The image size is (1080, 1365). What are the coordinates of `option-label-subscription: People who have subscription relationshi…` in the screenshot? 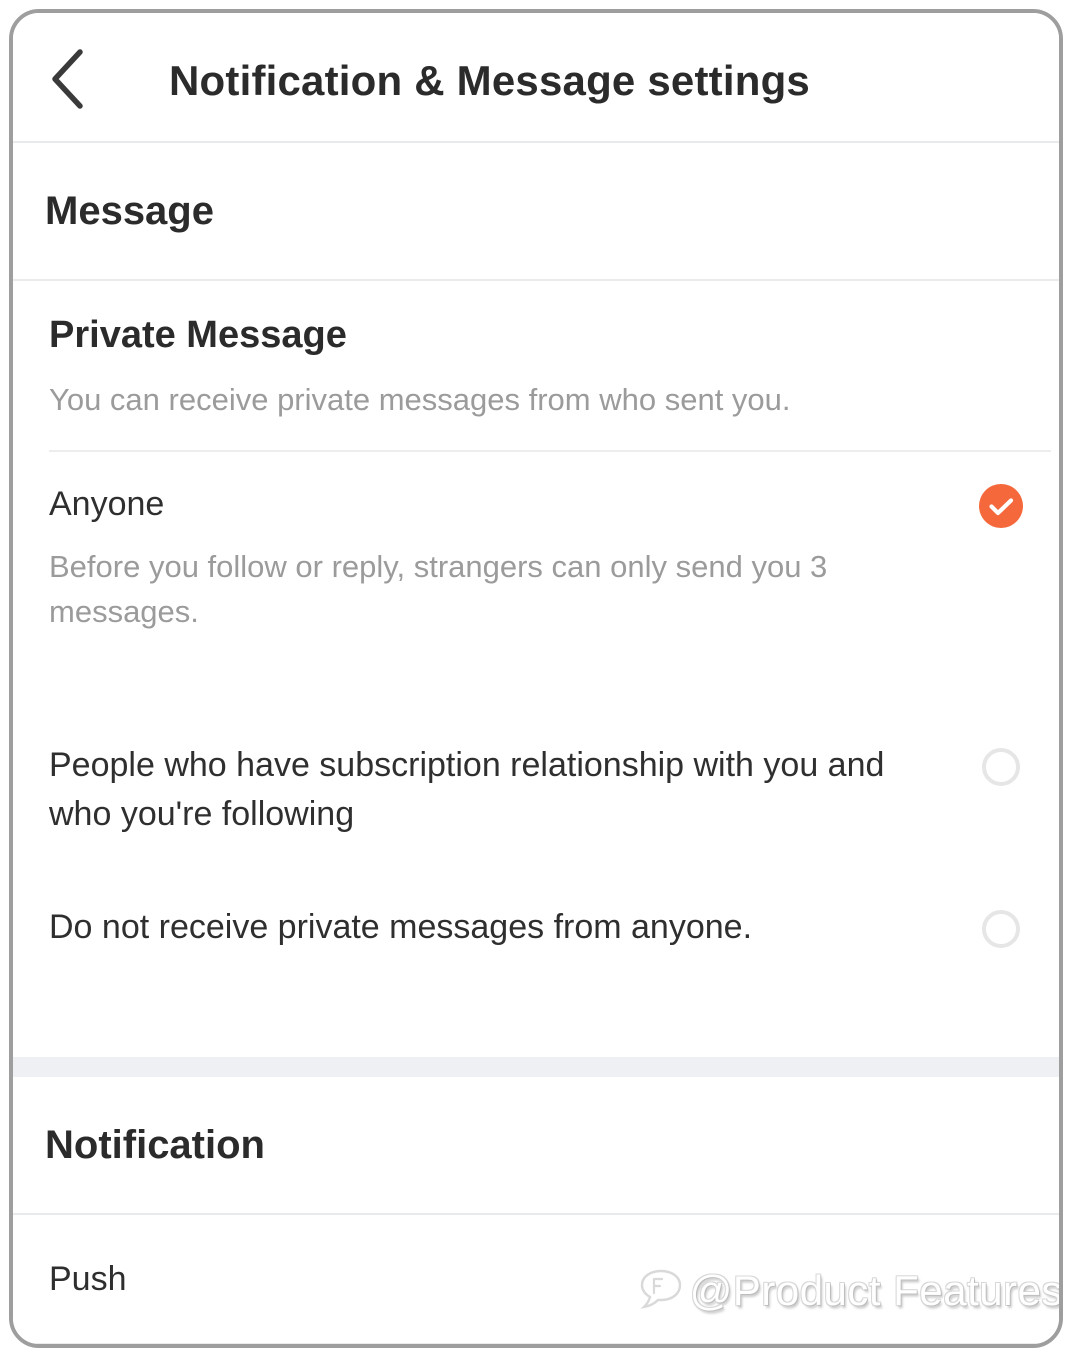 It's located at (467, 789).